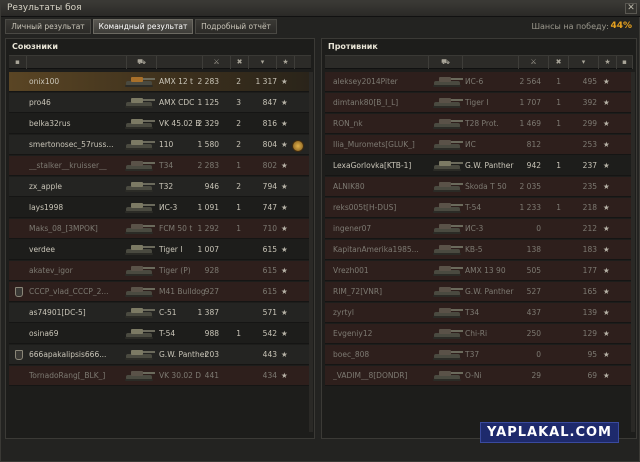 The height and width of the screenshot is (462, 640). What do you see at coordinates (160, 208) in the screenshot?
I see `ally-row: lays1998 ИС-3 1 091 1 747 ★` at bounding box center [160, 208].